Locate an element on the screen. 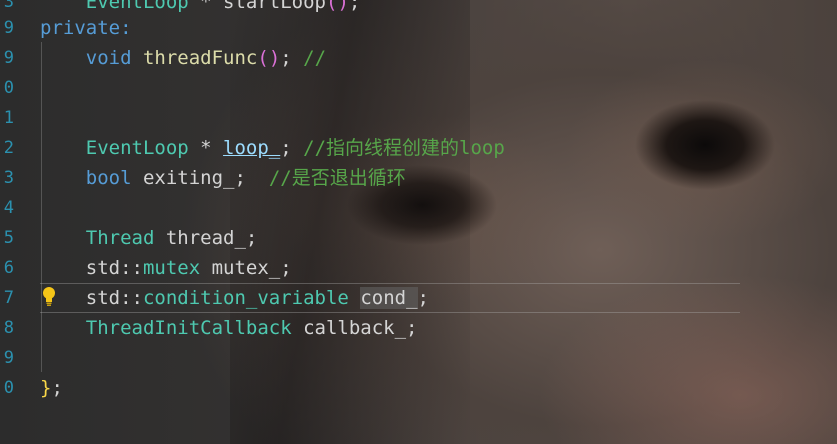  code-line: Thread thread_; is located at coordinates (149, 238).